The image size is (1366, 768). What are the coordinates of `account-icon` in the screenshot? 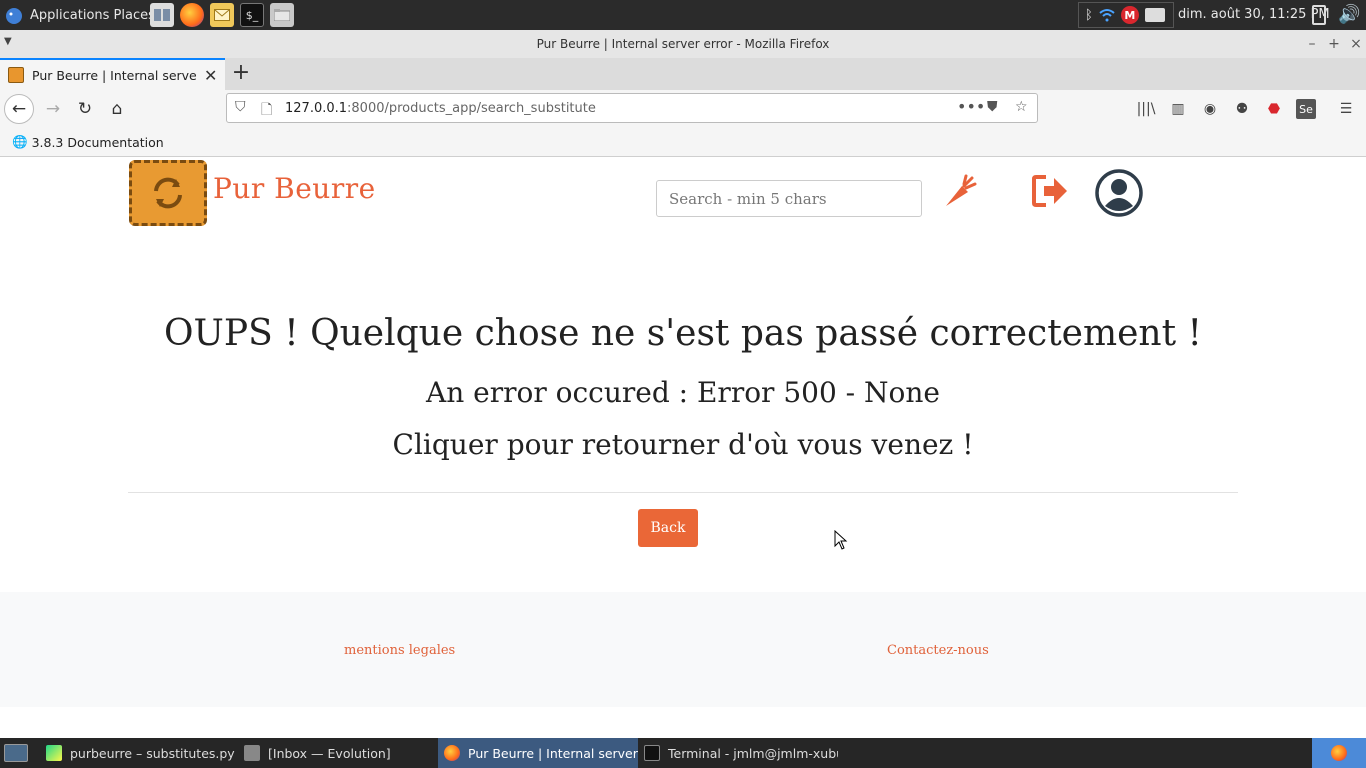 It's located at (1119, 193).